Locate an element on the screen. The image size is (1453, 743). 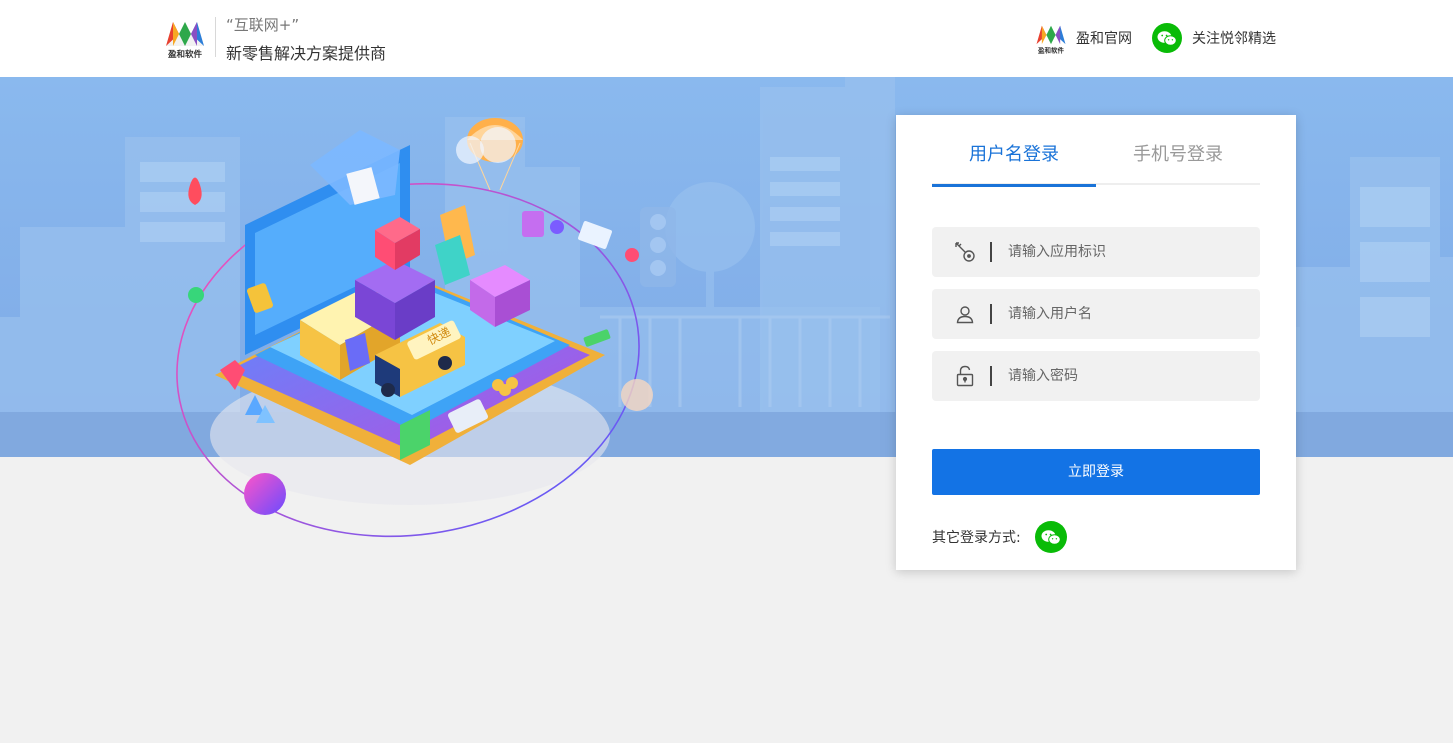
brand: 盈和软件 “互联网+” 新零售解决方案提供商 is located at coordinates (284, 39).